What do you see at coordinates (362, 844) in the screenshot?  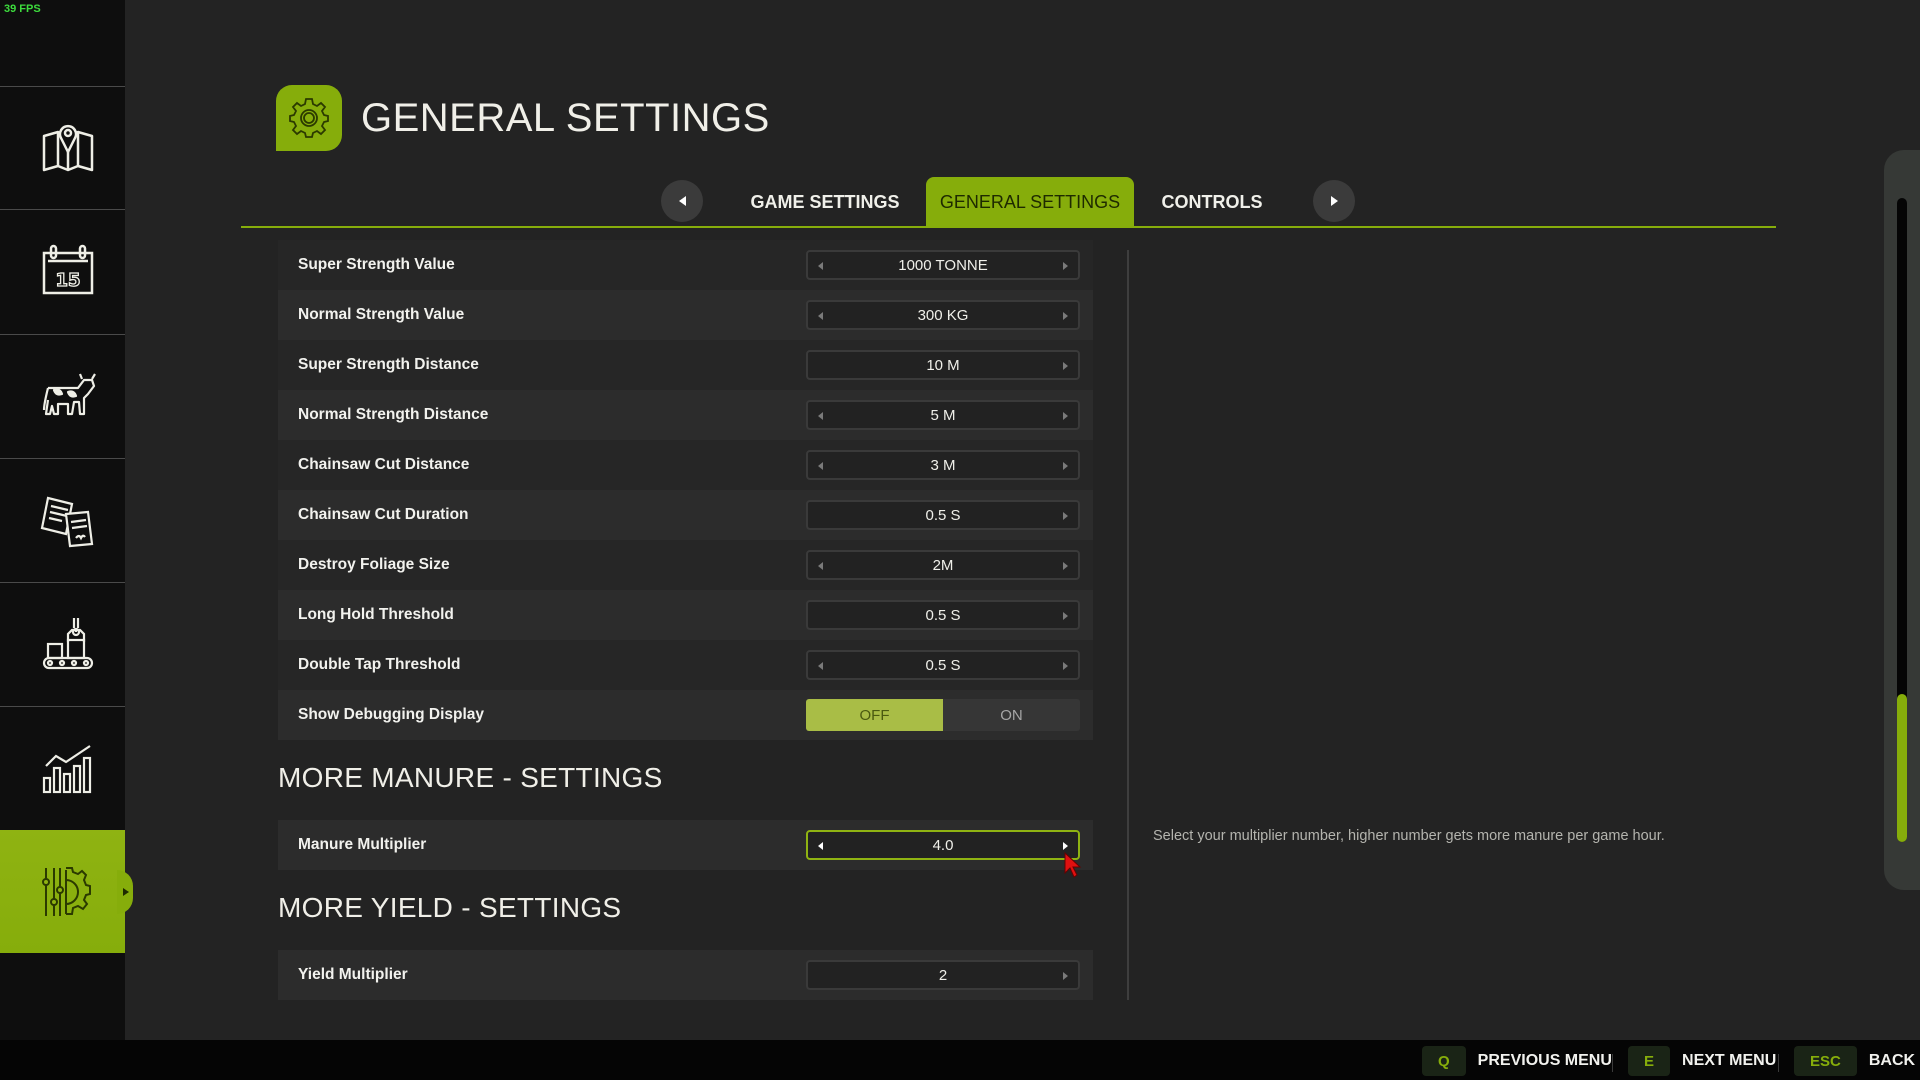 I see `setting-label: Manure Multiplier` at bounding box center [362, 844].